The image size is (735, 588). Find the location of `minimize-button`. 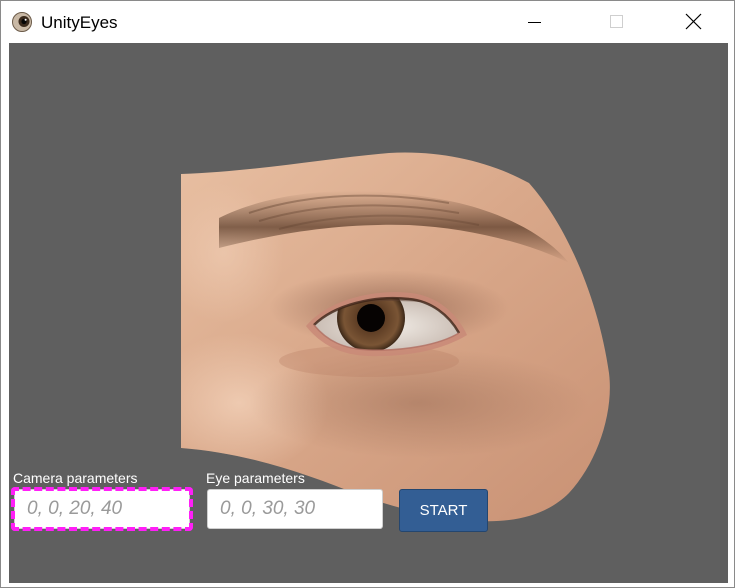

minimize-button is located at coordinates (534, 22).